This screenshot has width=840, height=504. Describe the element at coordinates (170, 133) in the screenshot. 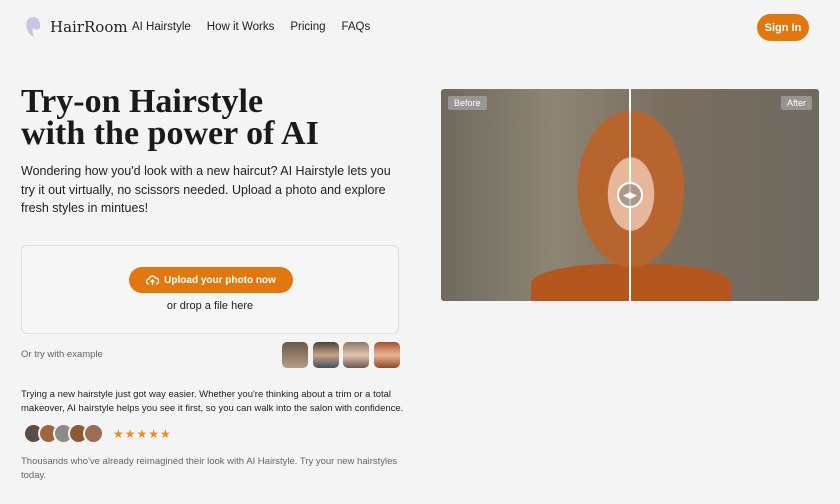

I see `title-line-2: with the power of AI` at that location.